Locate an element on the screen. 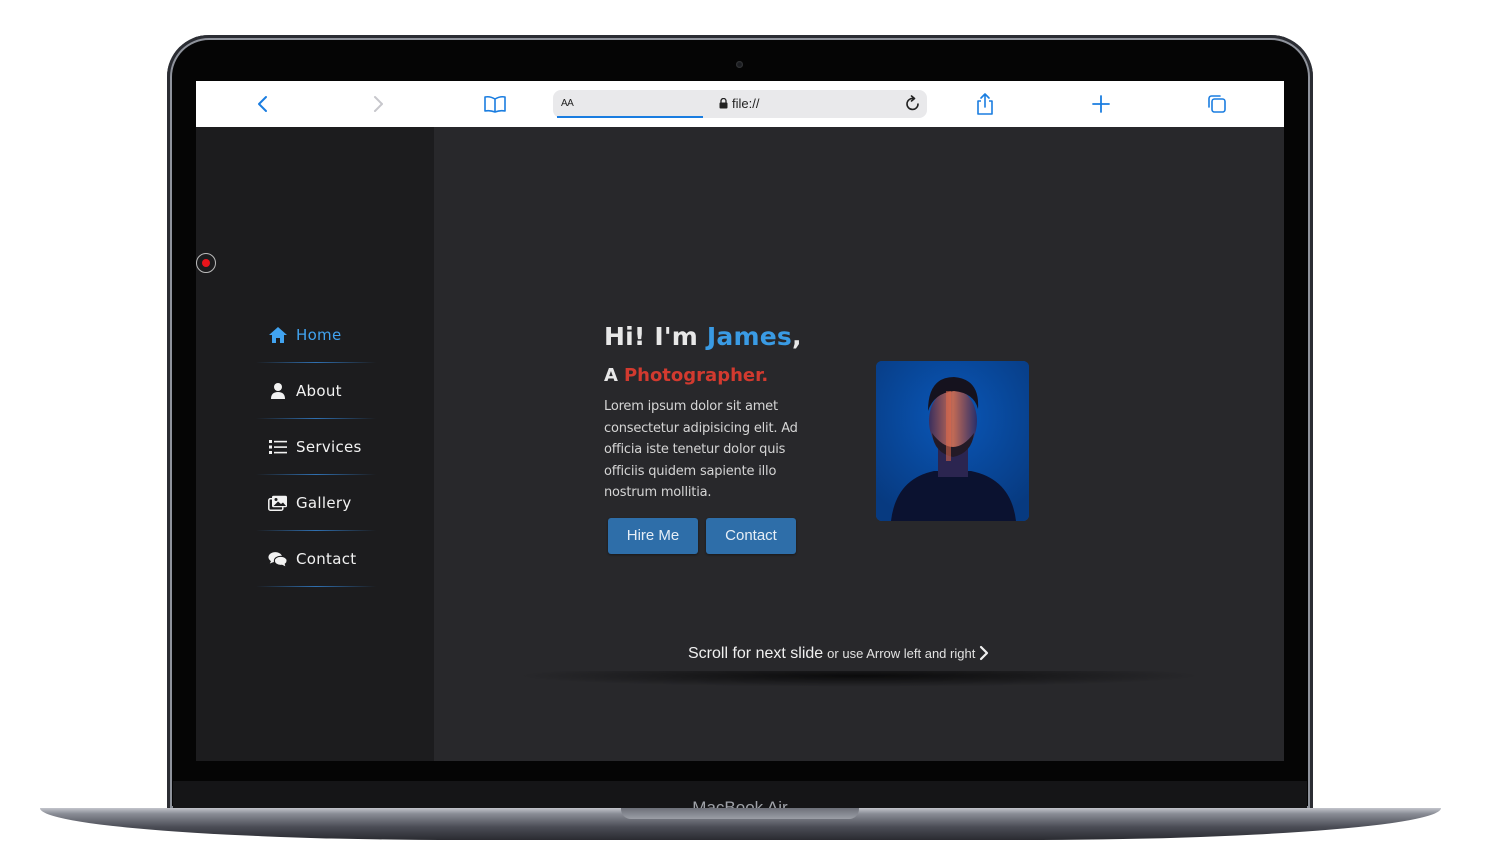 The image size is (1485, 853). sidebar-item-label: Home is located at coordinates (319, 335).